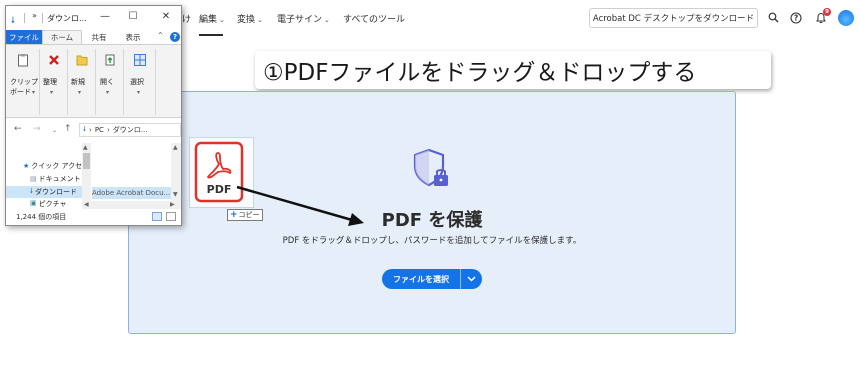 The height and width of the screenshot is (381, 860). I want to click on ribbon-clipboard-label: クリップ, so click(24, 82).